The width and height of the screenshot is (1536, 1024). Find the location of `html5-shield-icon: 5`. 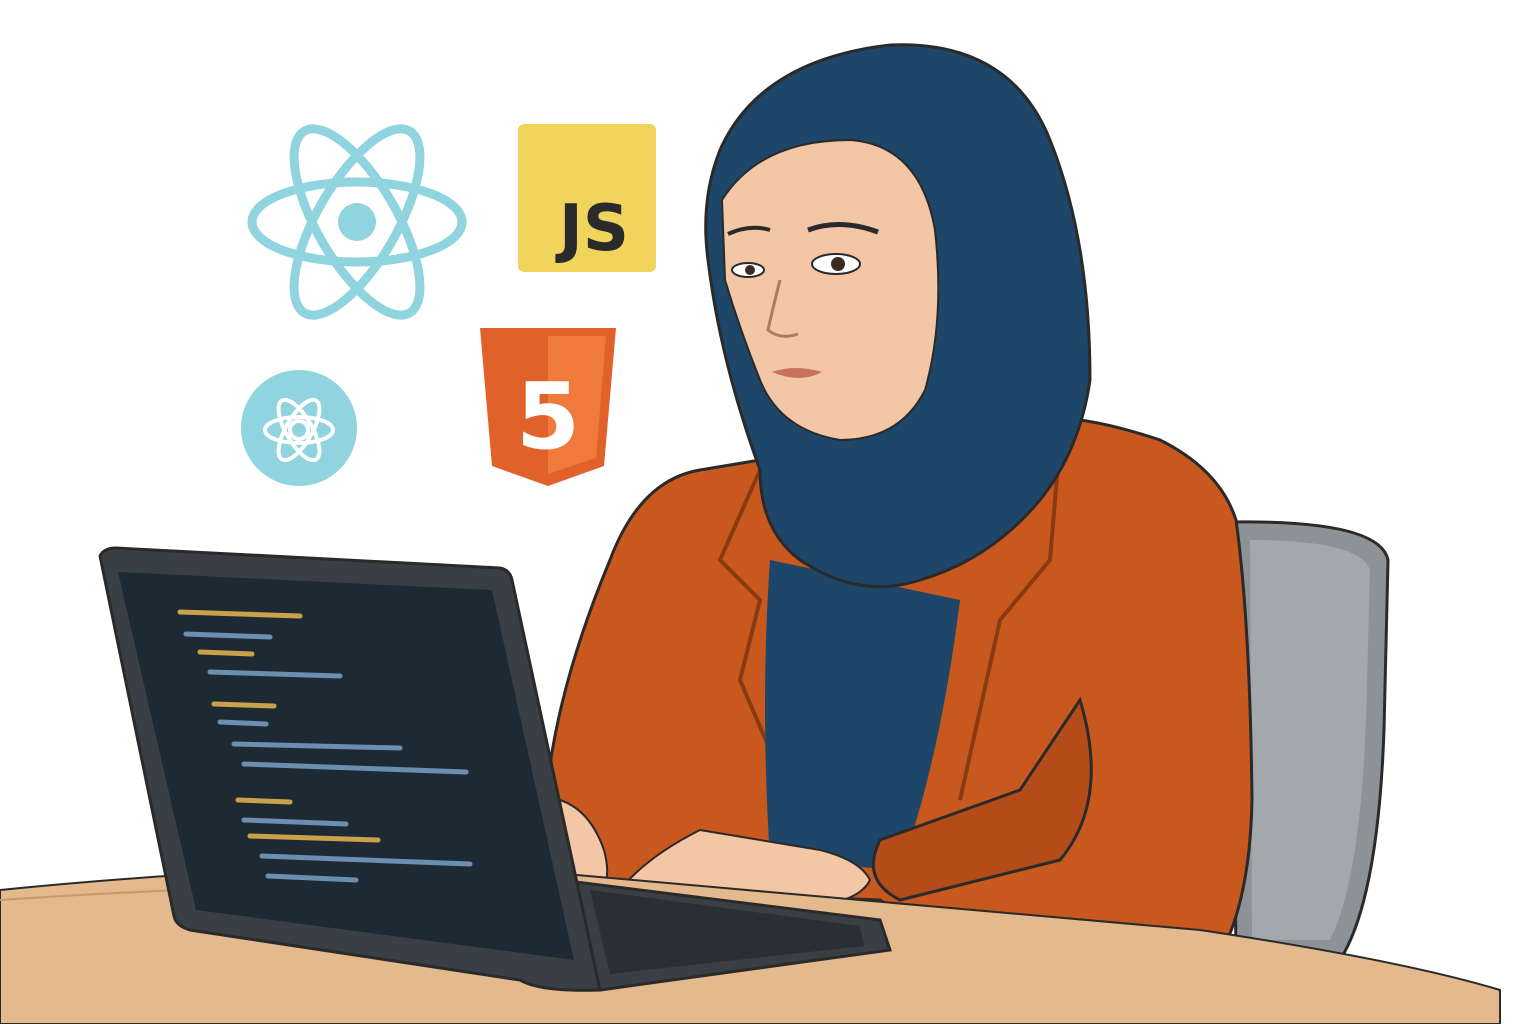

html5-shield-icon: 5 is located at coordinates (548, 407).